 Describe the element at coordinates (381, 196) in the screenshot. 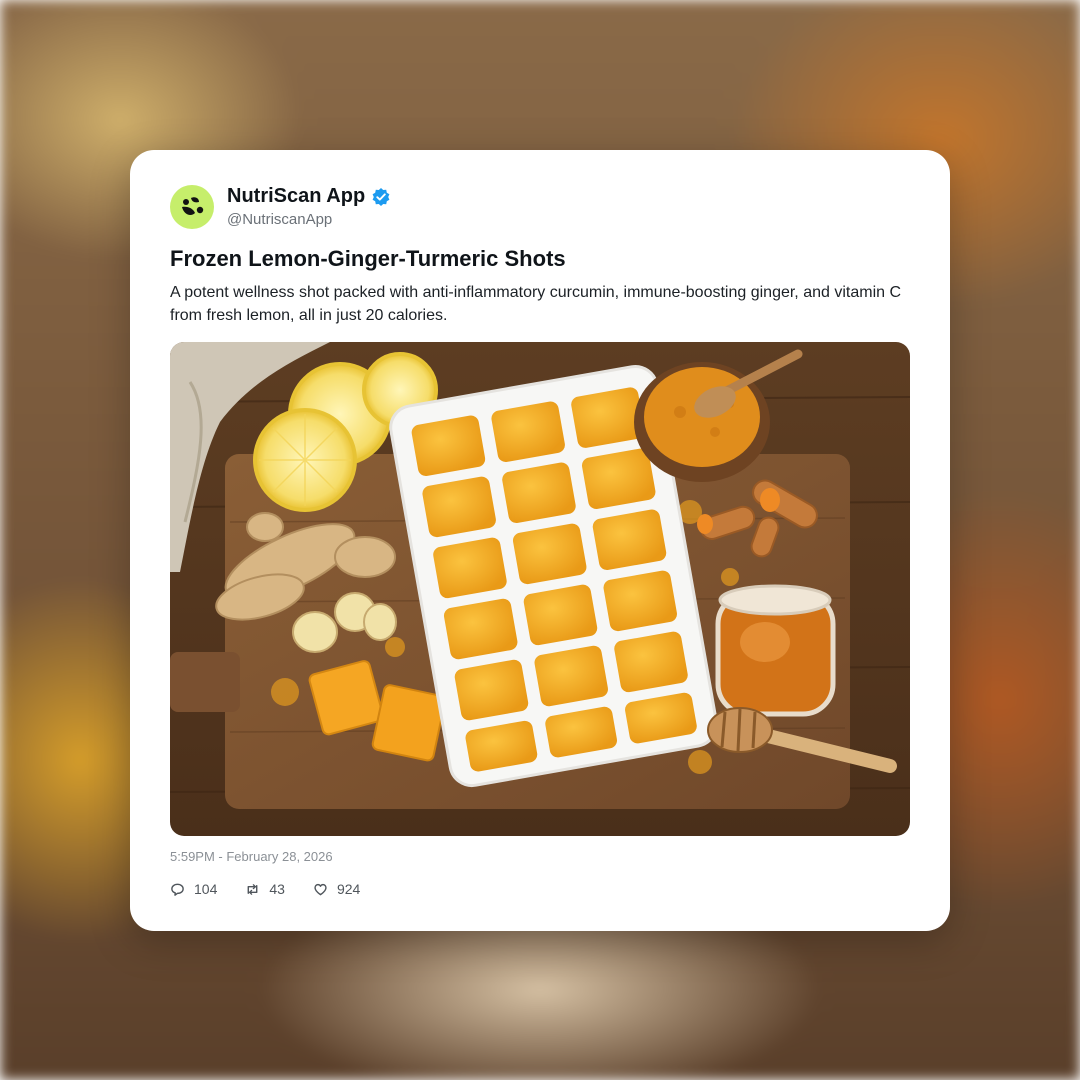

I see `verified-badge-icon` at that location.